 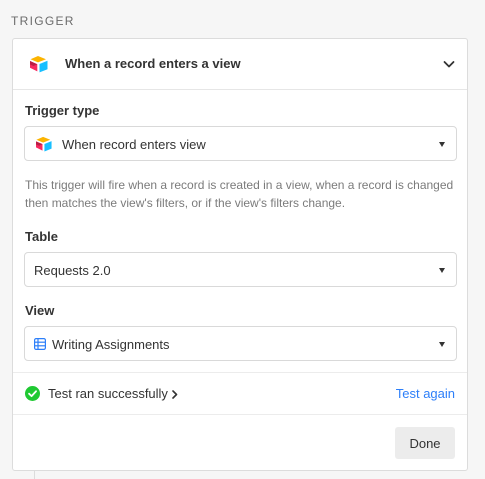 I want to click on trigger-type-select: When record enters view, so click(x=240, y=143).